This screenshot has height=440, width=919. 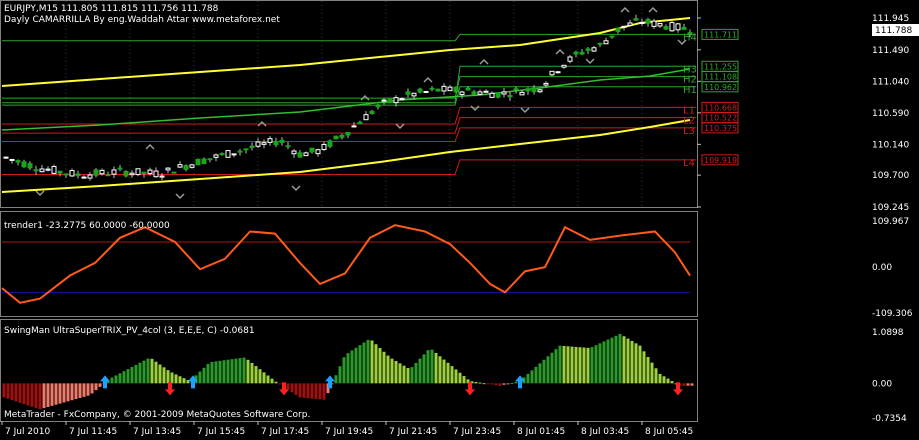 What do you see at coordinates (690, 90) in the screenshot?
I see `level-name-text: H1` at bounding box center [690, 90].